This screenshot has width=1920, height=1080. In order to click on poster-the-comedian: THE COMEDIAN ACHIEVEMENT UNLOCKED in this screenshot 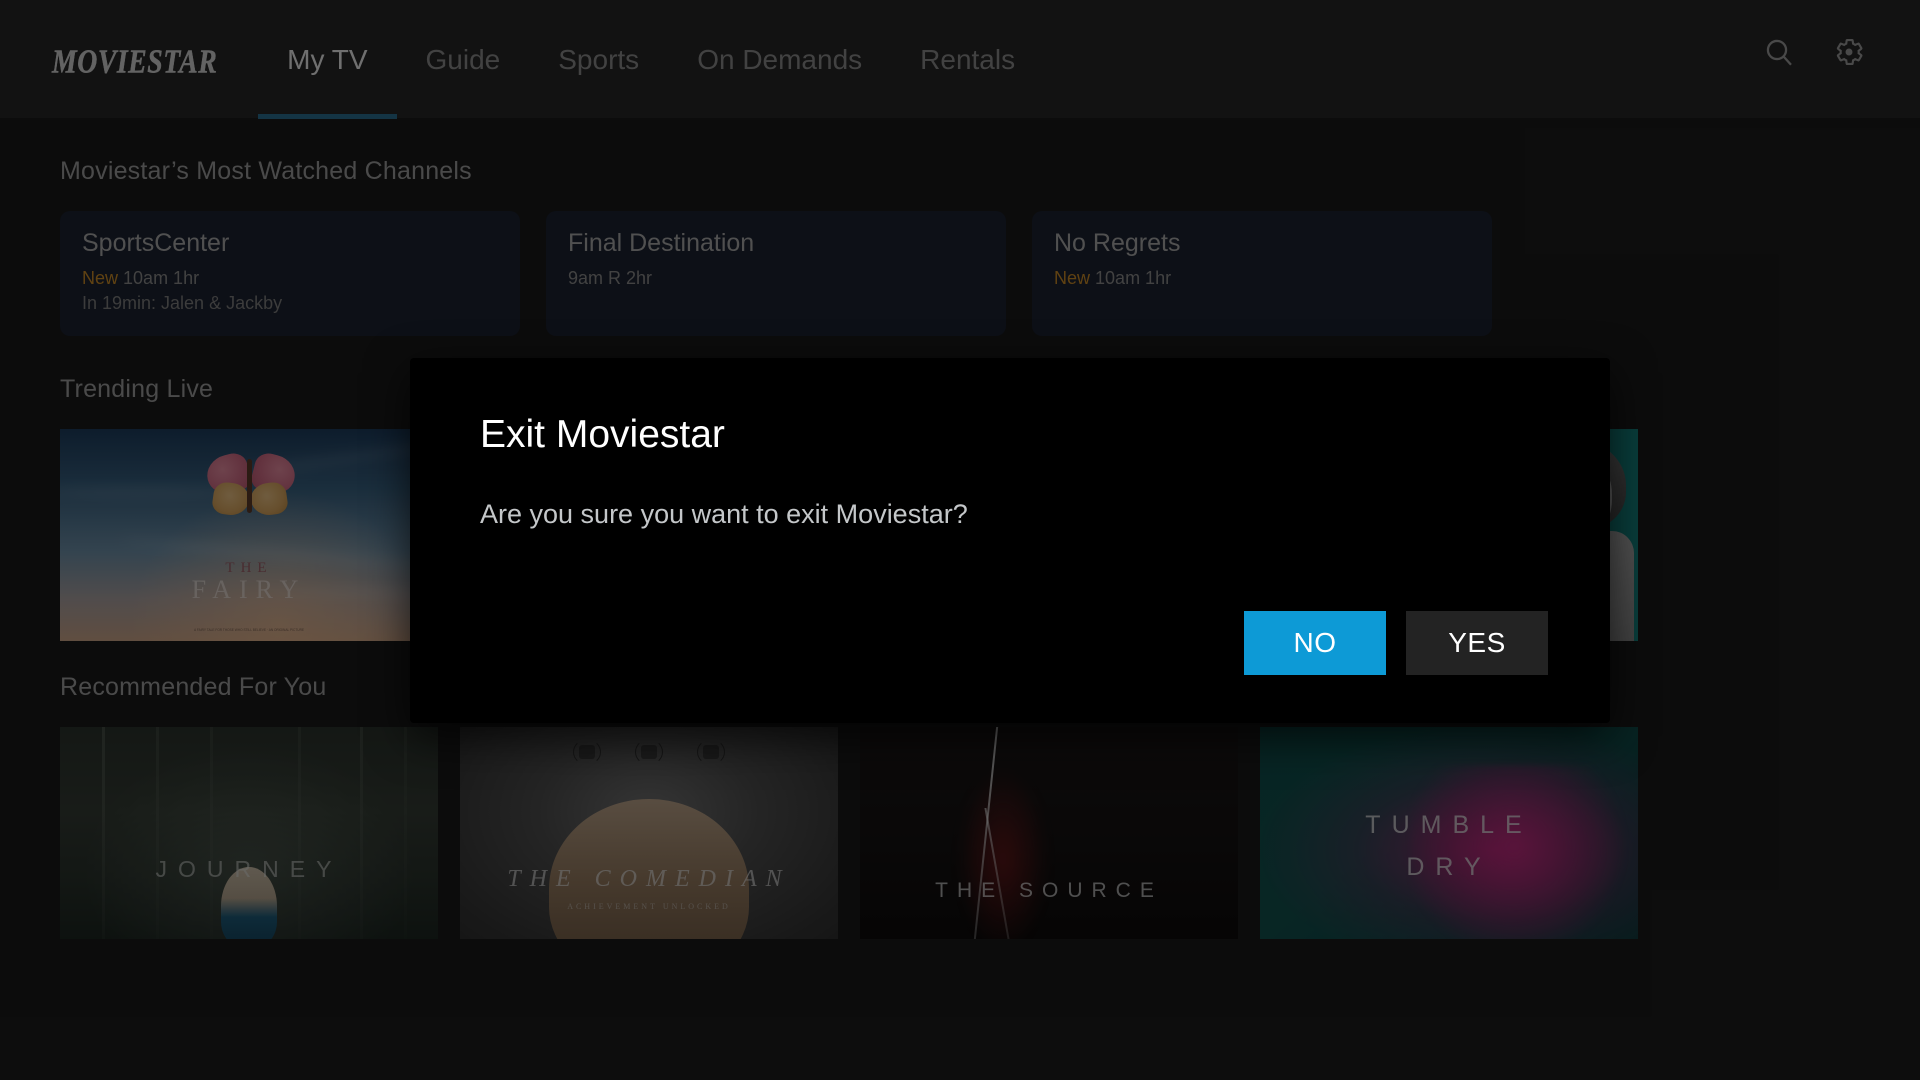, I will do `click(649, 833)`.